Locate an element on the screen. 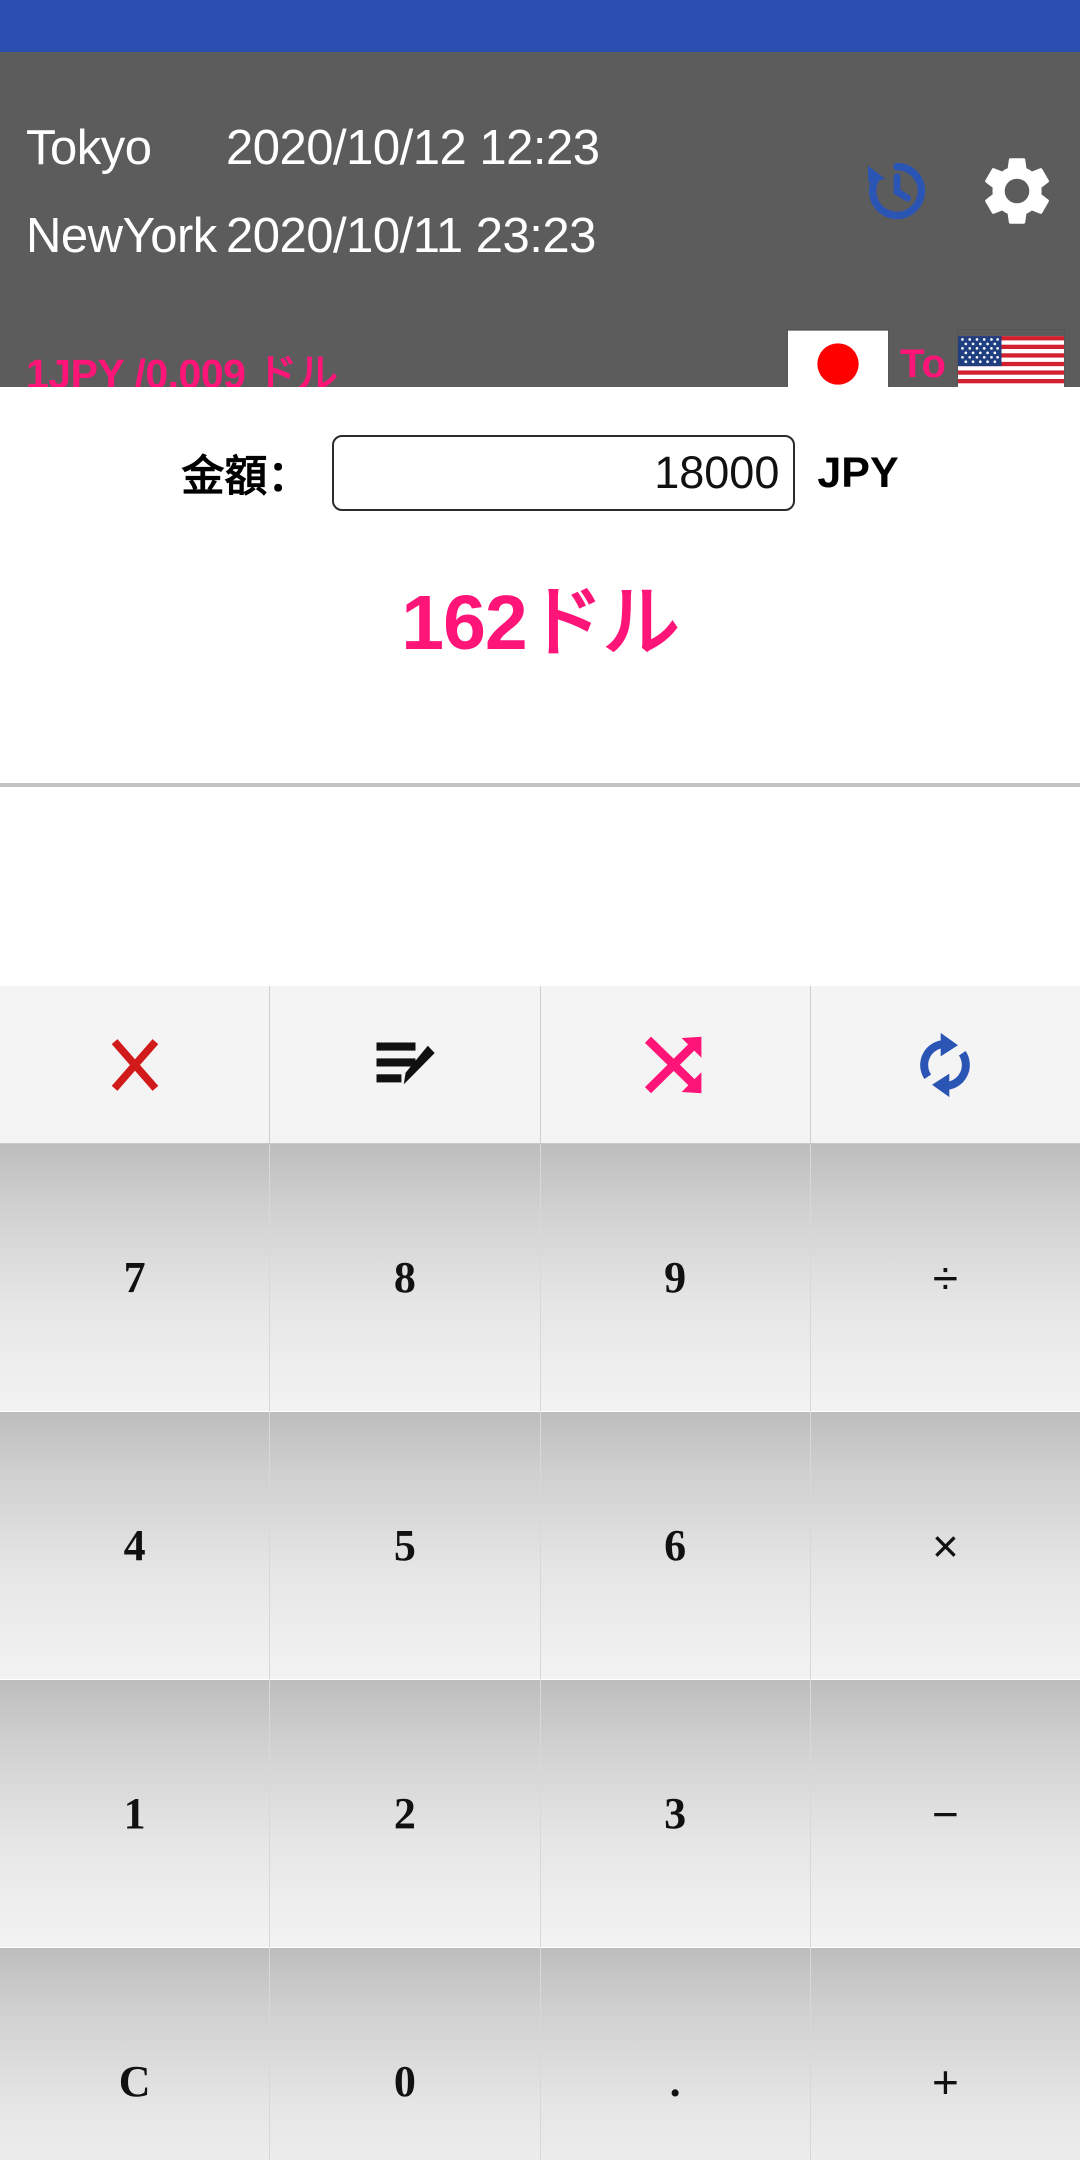 The image size is (1080, 2160). clock-row-tokyo: Tokyo 2020/10/12 12:23 is located at coordinates (313, 166).